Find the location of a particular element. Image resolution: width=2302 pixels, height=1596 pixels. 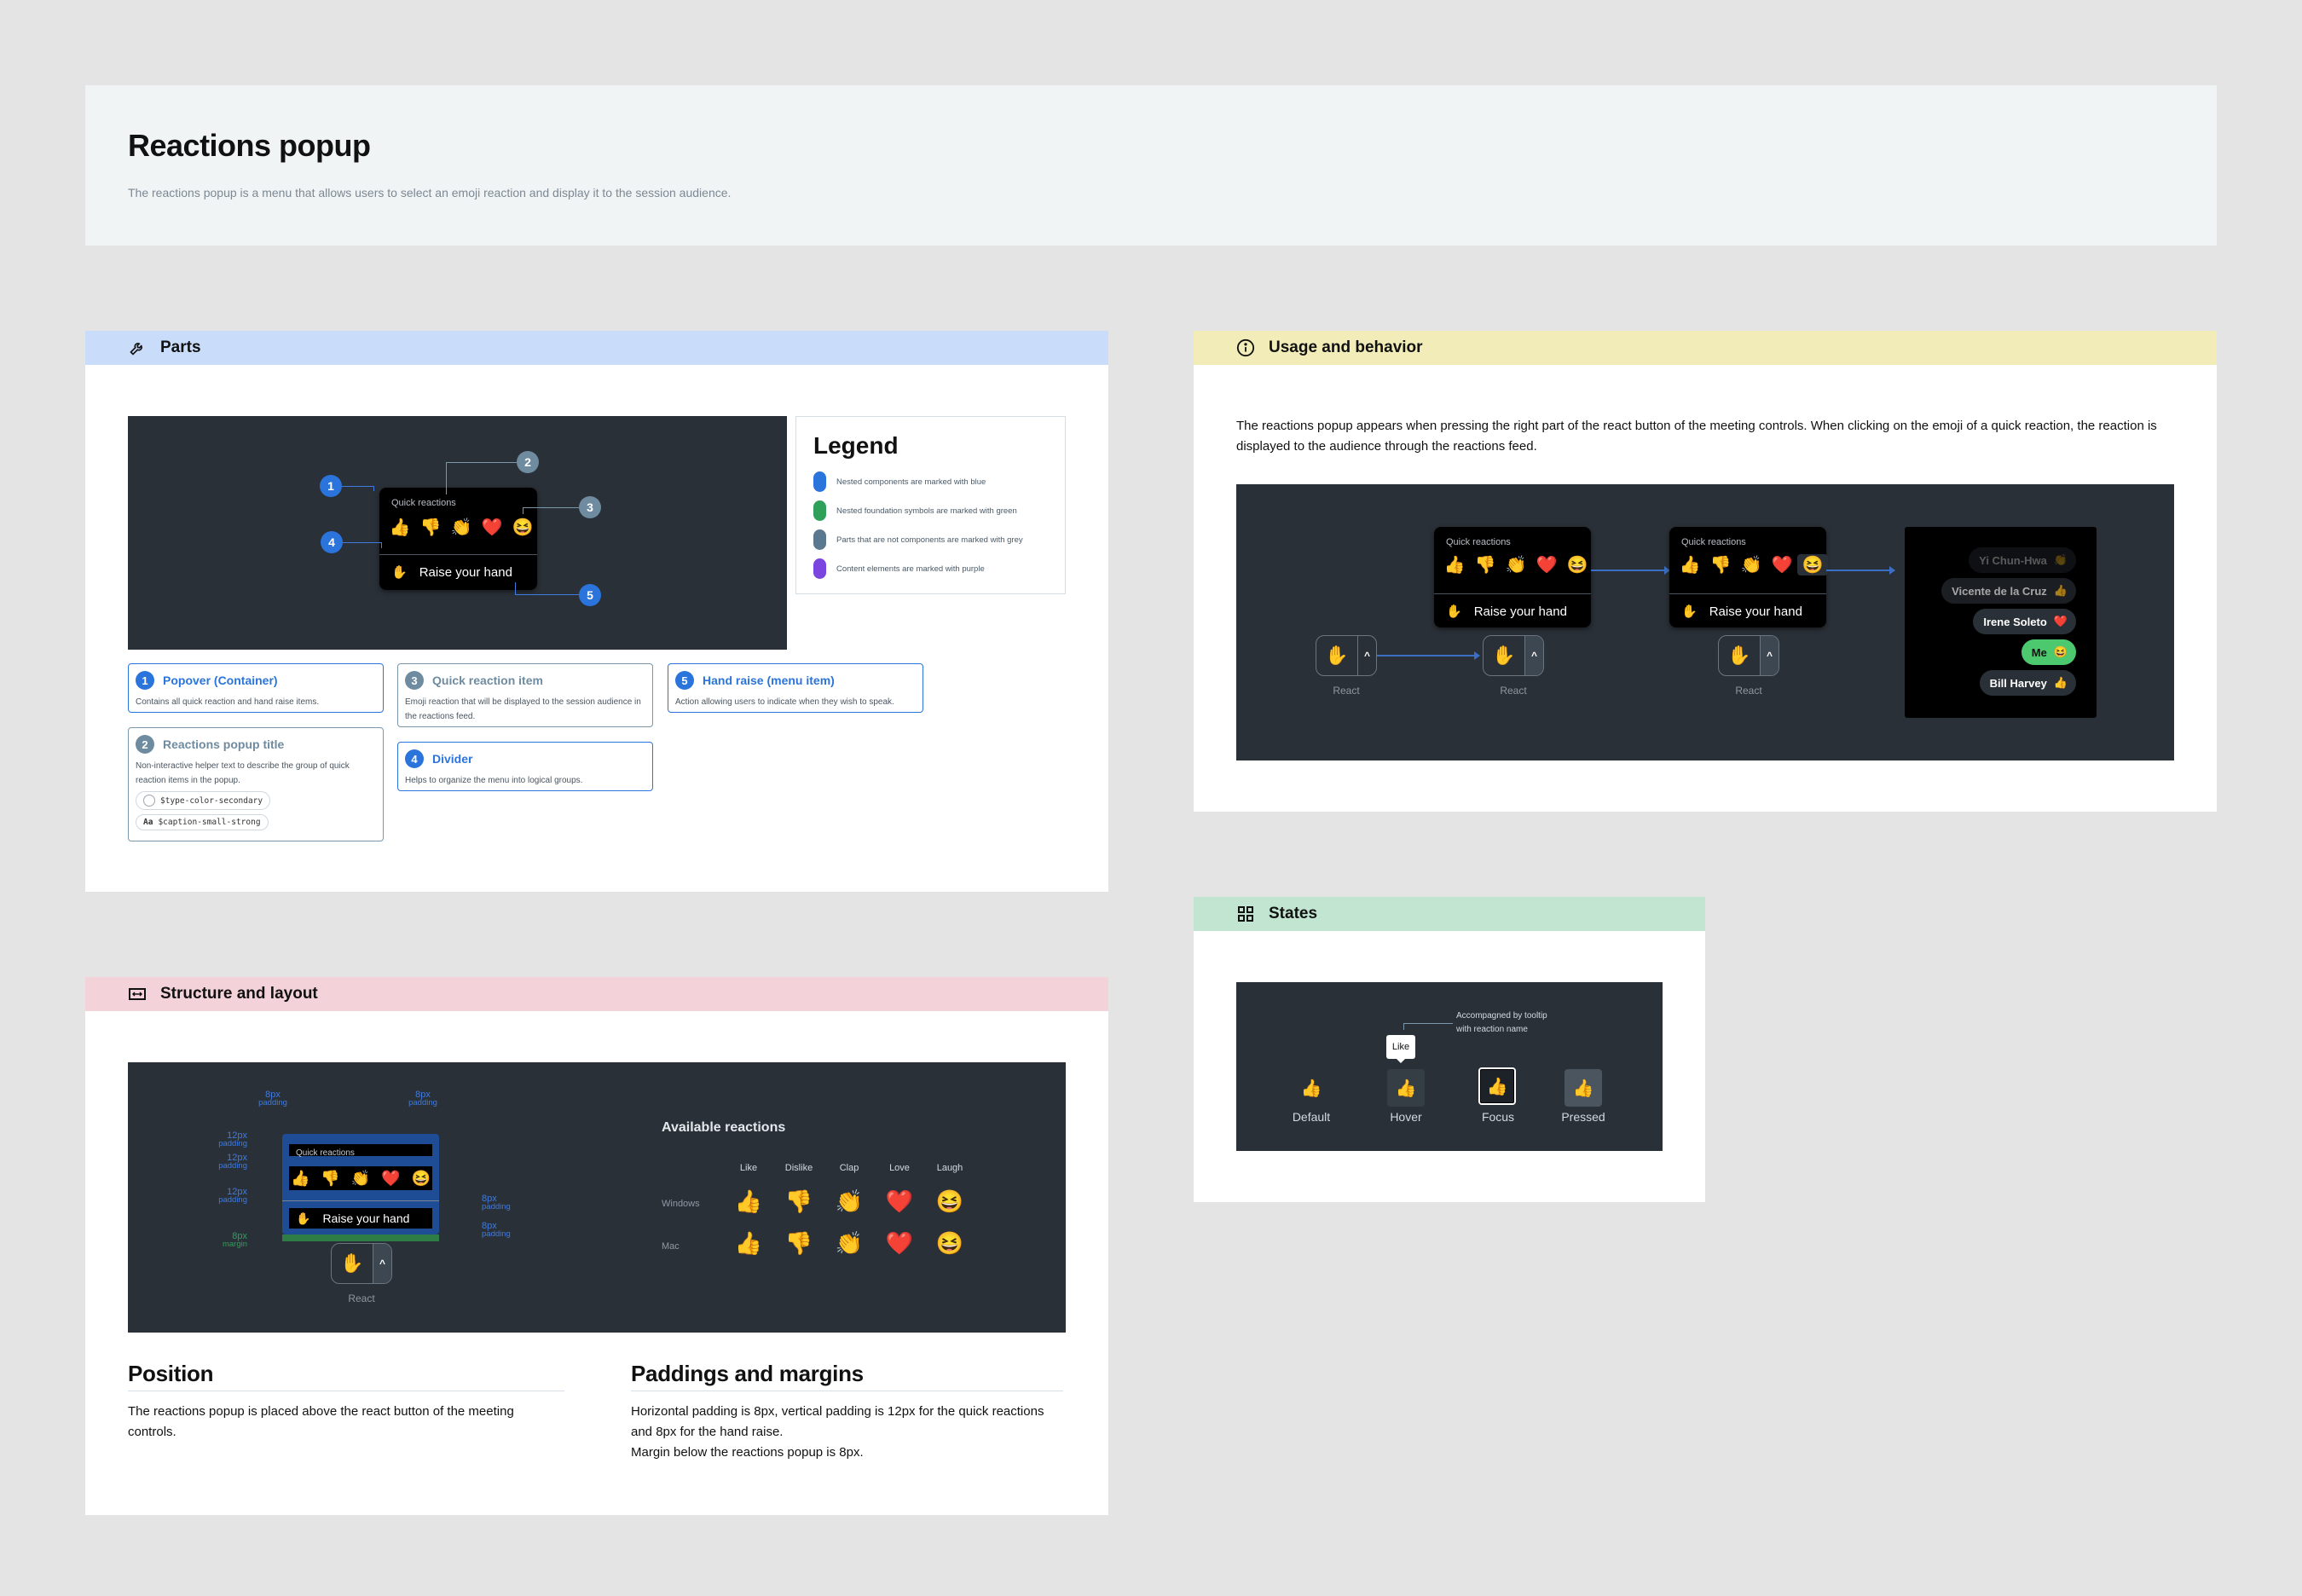

grid-icon is located at coordinates (1245, 914).